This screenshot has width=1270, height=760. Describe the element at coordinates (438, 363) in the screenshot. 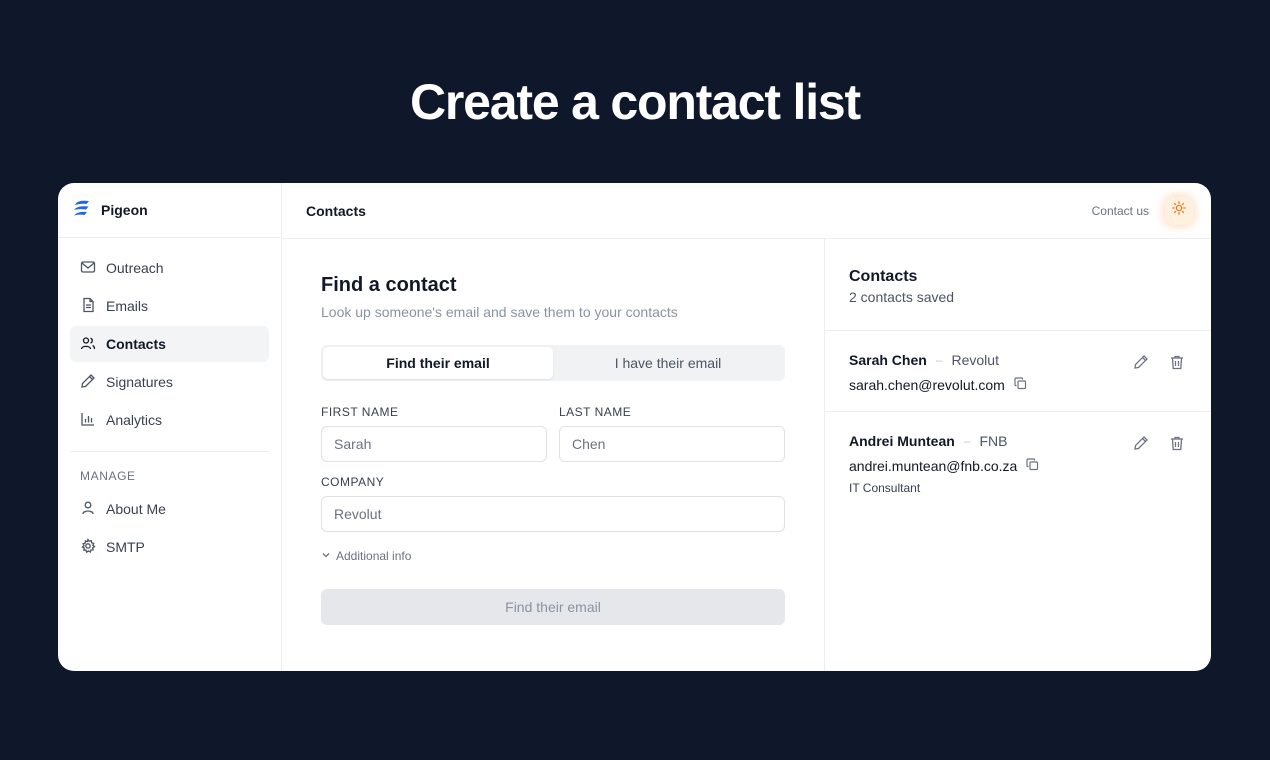

I see `tab-find-their-email: Find their email` at that location.